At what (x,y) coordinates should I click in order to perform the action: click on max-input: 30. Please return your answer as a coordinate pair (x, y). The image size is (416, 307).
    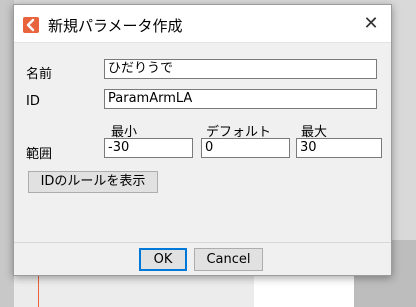
    Looking at the image, I should click on (339, 148).